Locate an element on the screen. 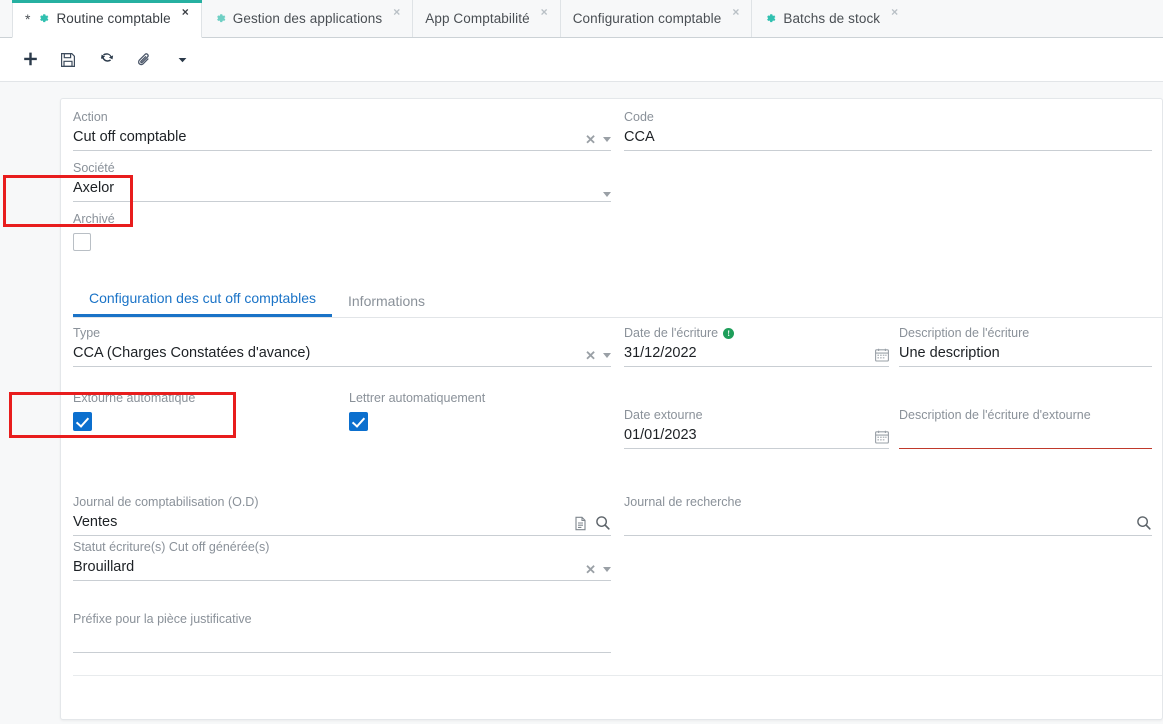 The width and height of the screenshot is (1163, 724). tab-gestion-des-applications: Gestion des applications × is located at coordinates (308, 18).